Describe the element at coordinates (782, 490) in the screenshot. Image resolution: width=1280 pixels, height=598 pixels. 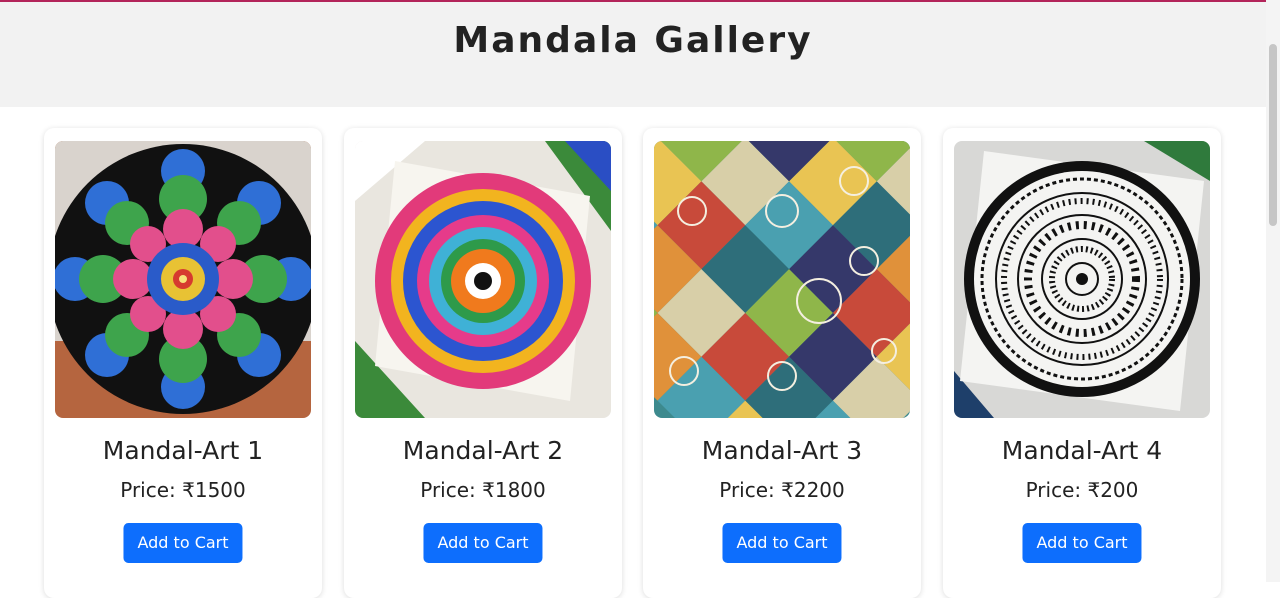
I see `product-price: Price: ₹2200` at that location.